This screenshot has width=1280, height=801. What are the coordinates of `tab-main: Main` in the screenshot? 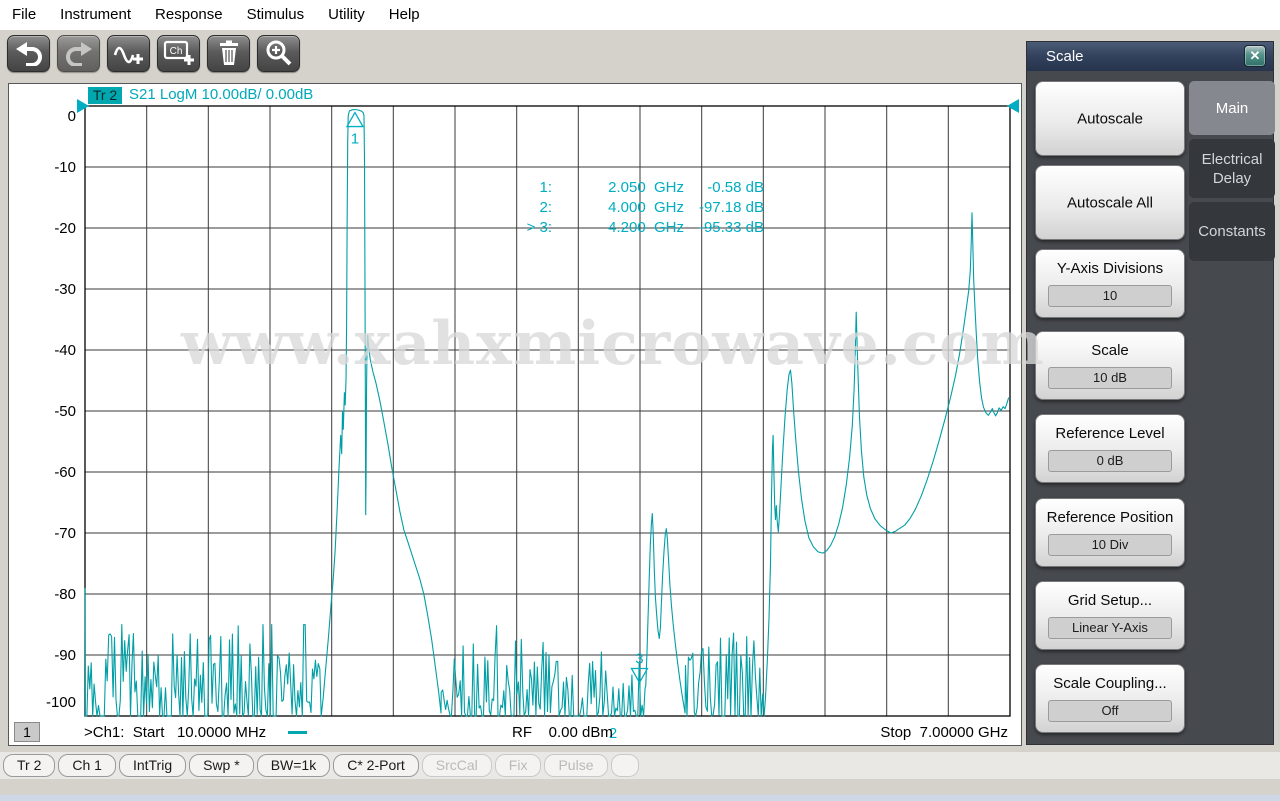 It's located at (1232, 108).